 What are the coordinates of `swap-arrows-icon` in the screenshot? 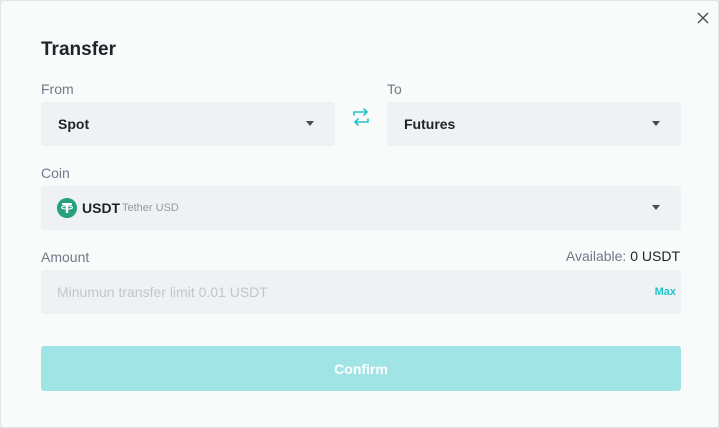 It's located at (361, 117).